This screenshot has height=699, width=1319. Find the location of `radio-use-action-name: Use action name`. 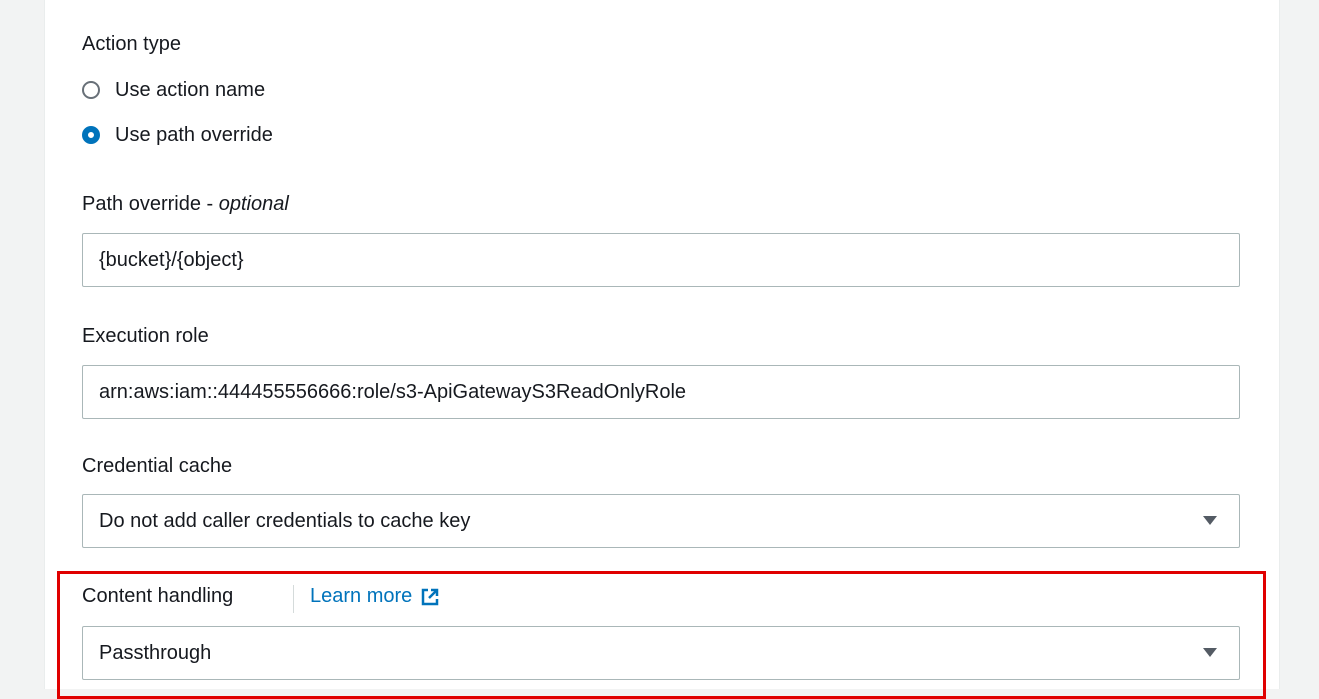

radio-use-action-name: Use action name is located at coordinates (173, 90).